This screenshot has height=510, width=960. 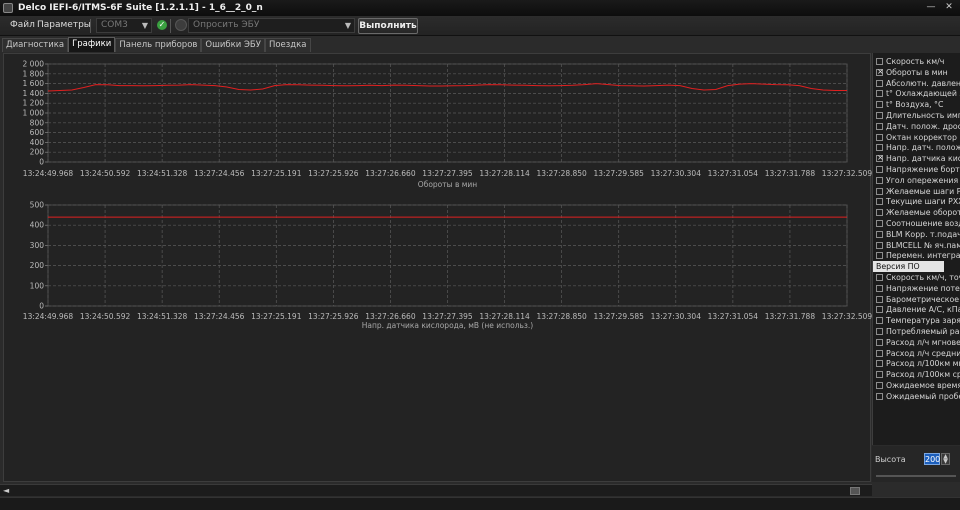 I want to click on param-item: Октан корректор, so click(x=916, y=137).